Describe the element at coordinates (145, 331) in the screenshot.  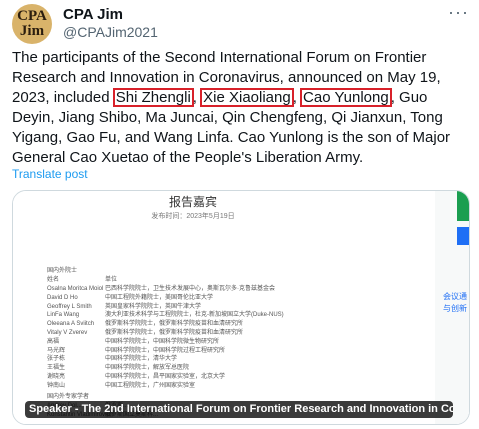
I see `doc-row: Vitaly V Zverev 俄罗斯科学院院士，俄罗斯科学院疫苗和血清研究所` at that location.